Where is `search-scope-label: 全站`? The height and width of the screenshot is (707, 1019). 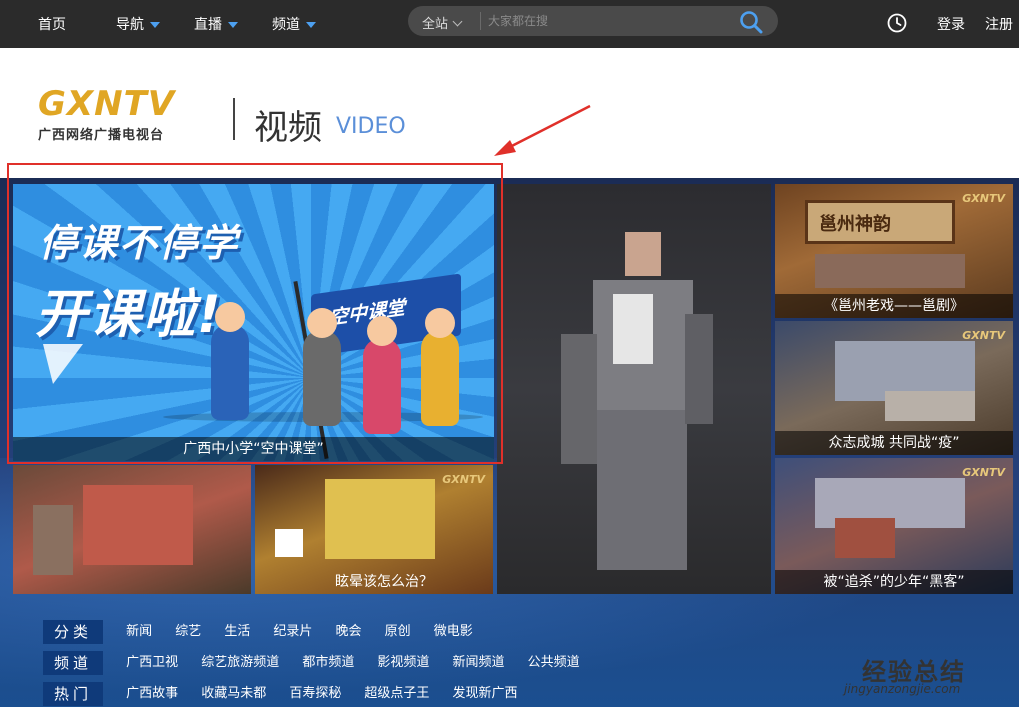
search-scope-label: 全站 is located at coordinates (435, 24).